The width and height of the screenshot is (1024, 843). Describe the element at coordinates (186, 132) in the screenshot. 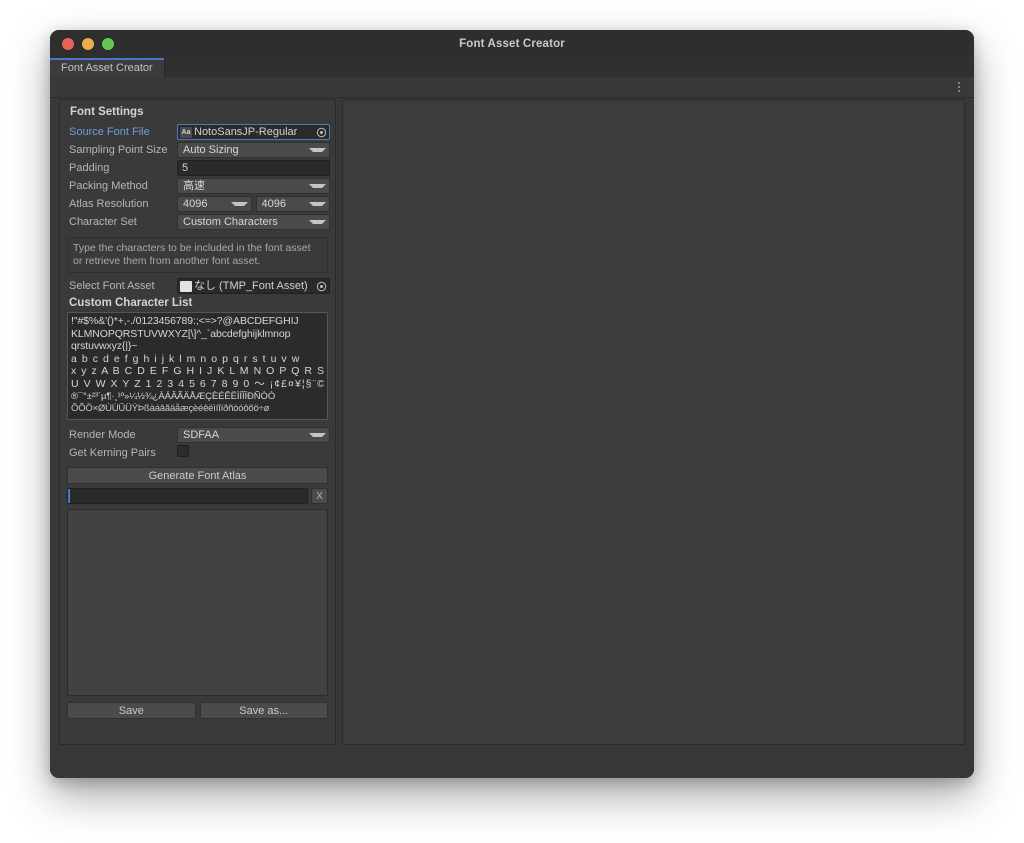

I see `font-asset-icon: Aa` at that location.